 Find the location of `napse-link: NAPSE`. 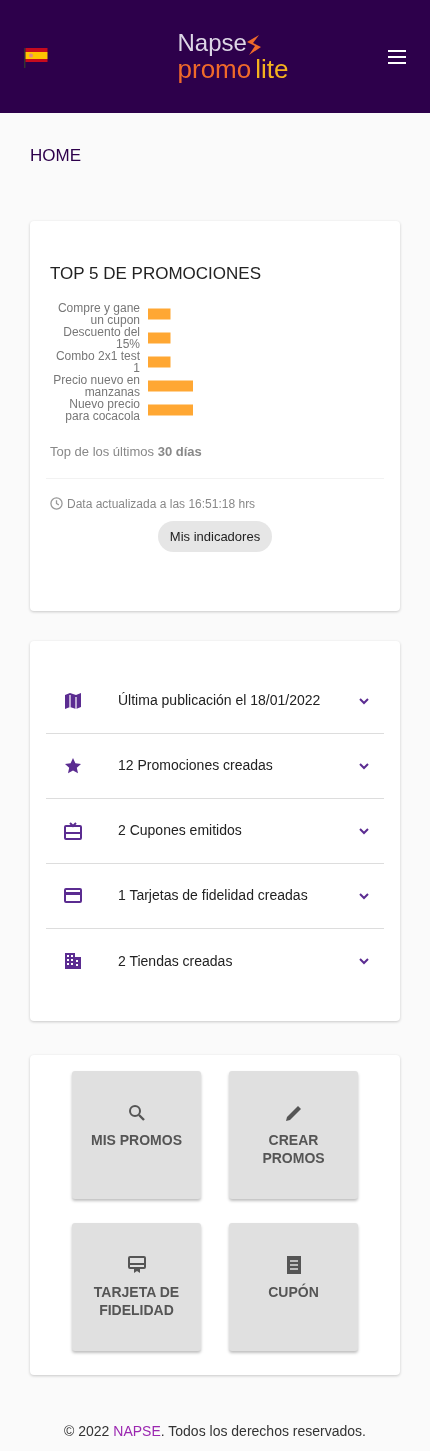

napse-link: NAPSE is located at coordinates (137, 1430).